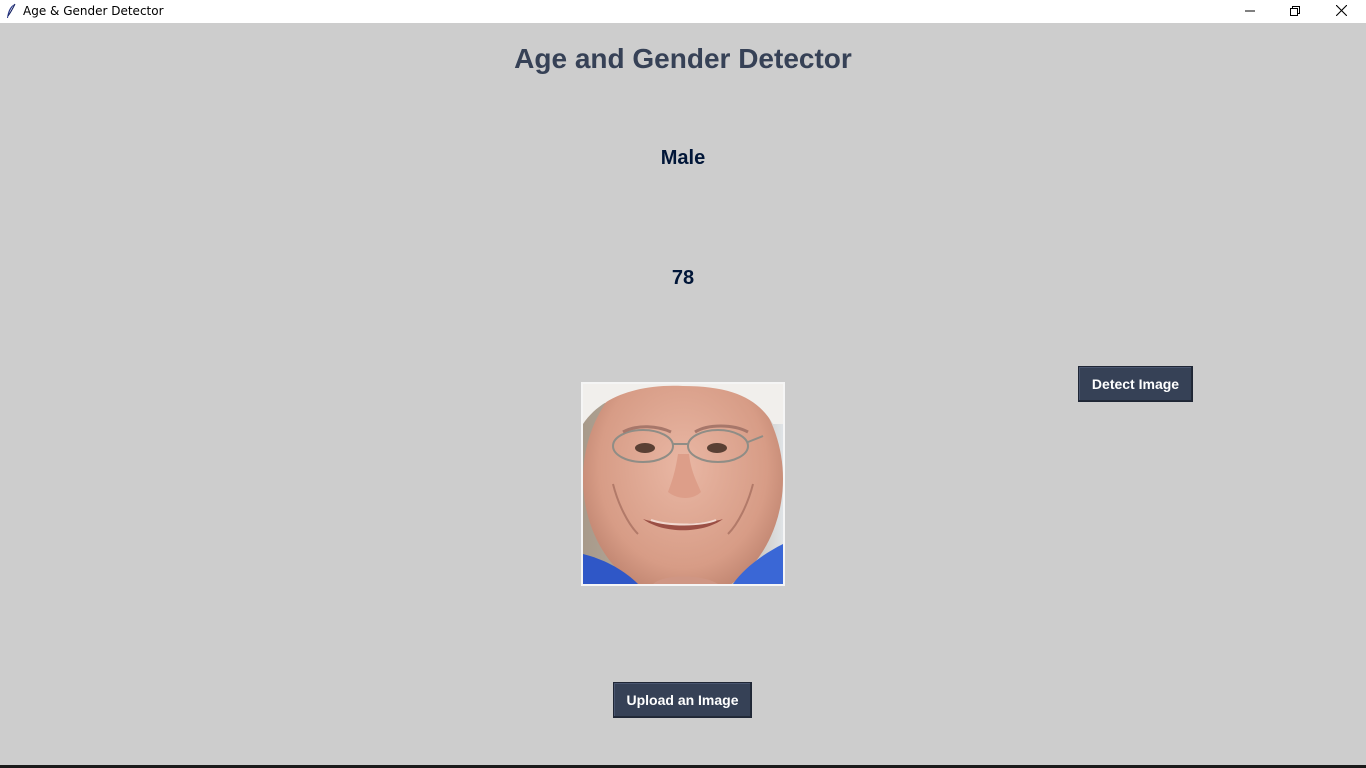 This screenshot has width=1366, height=768. I want to click on minimize-button, so click(1250, 11).